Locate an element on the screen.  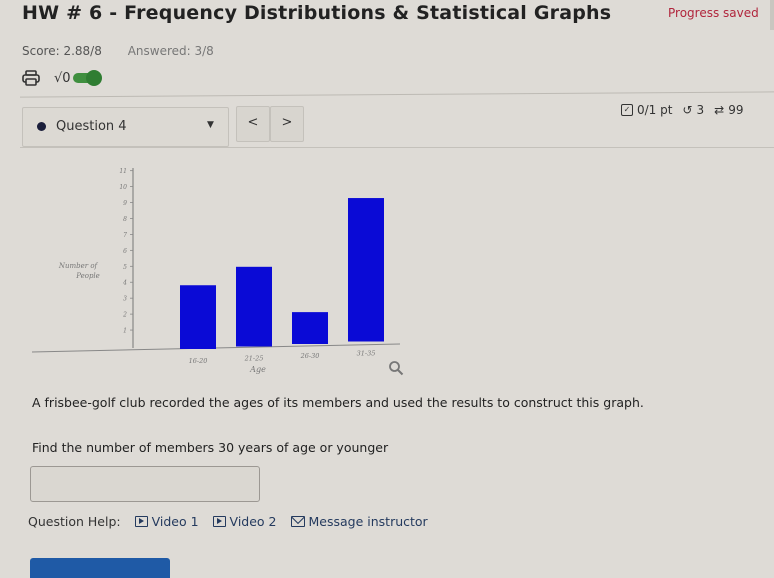
x-tick-label: 21-25 is located at coordinates (254, 359).